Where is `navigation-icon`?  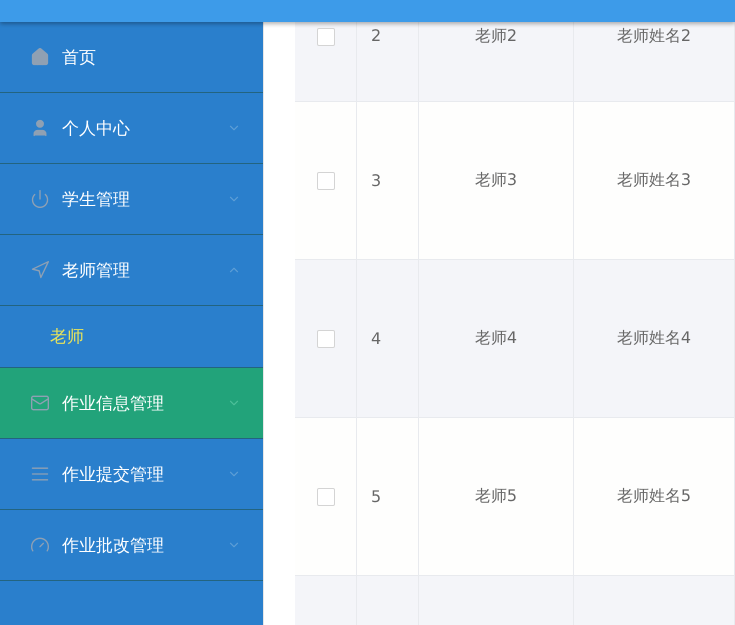 navigation-icon is located at coordinates (40, 270).